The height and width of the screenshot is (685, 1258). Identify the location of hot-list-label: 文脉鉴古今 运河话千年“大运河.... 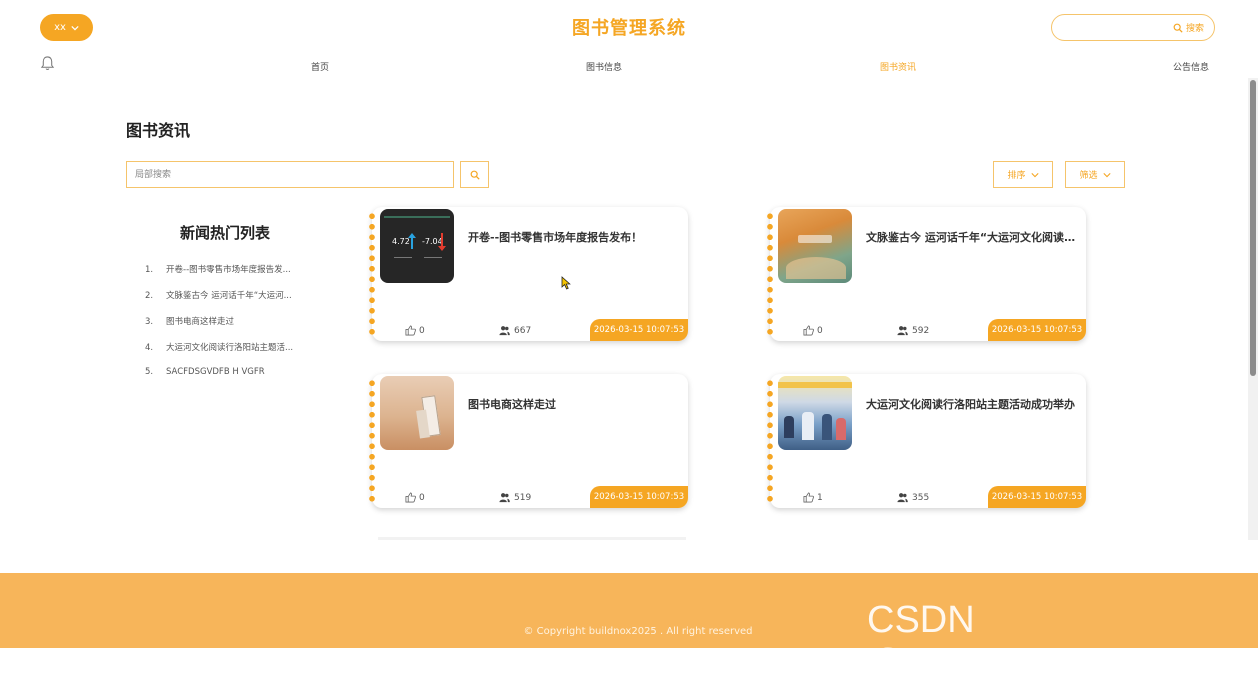
(229, 296).